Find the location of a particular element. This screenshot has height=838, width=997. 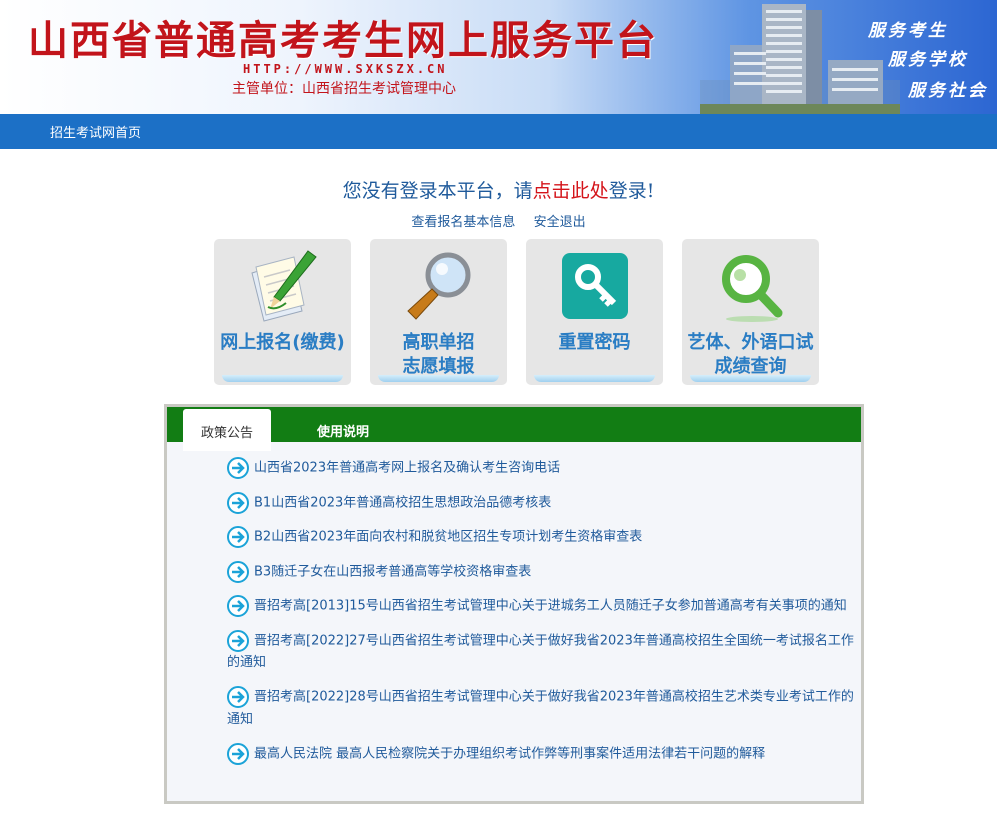

list-item-text: B1山西省2023年普通高校招生思想政治品德考核表 is located at coordinates (403, 502).